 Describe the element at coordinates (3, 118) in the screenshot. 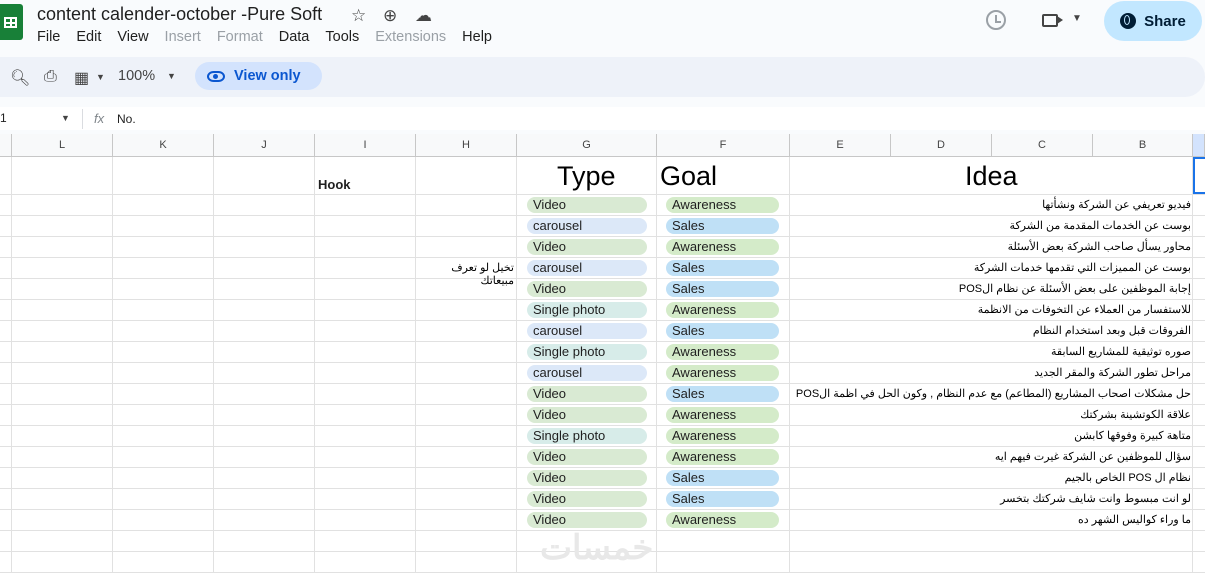

I see `name-box: 1` at that location.